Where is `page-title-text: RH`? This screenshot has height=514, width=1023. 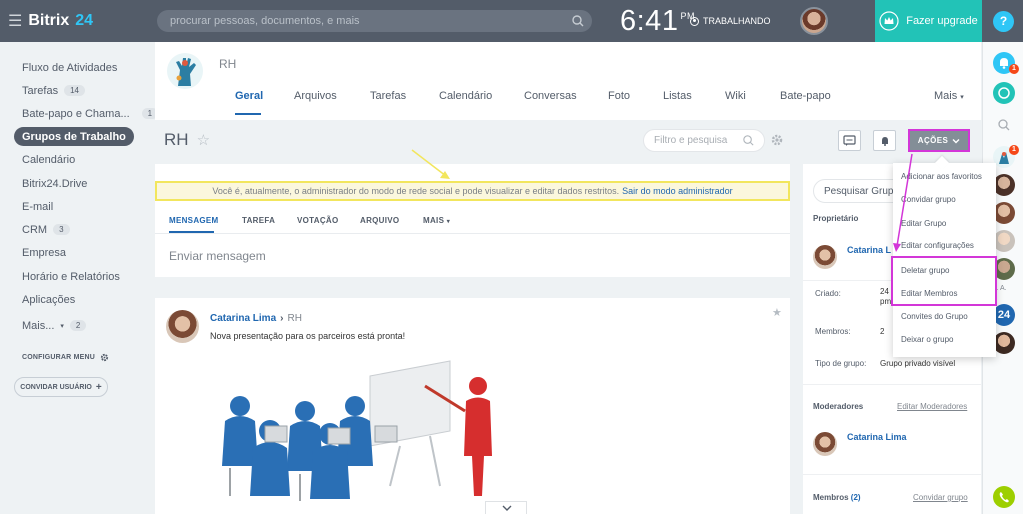 page-title-text: RH is located at coordinates (176, 139).